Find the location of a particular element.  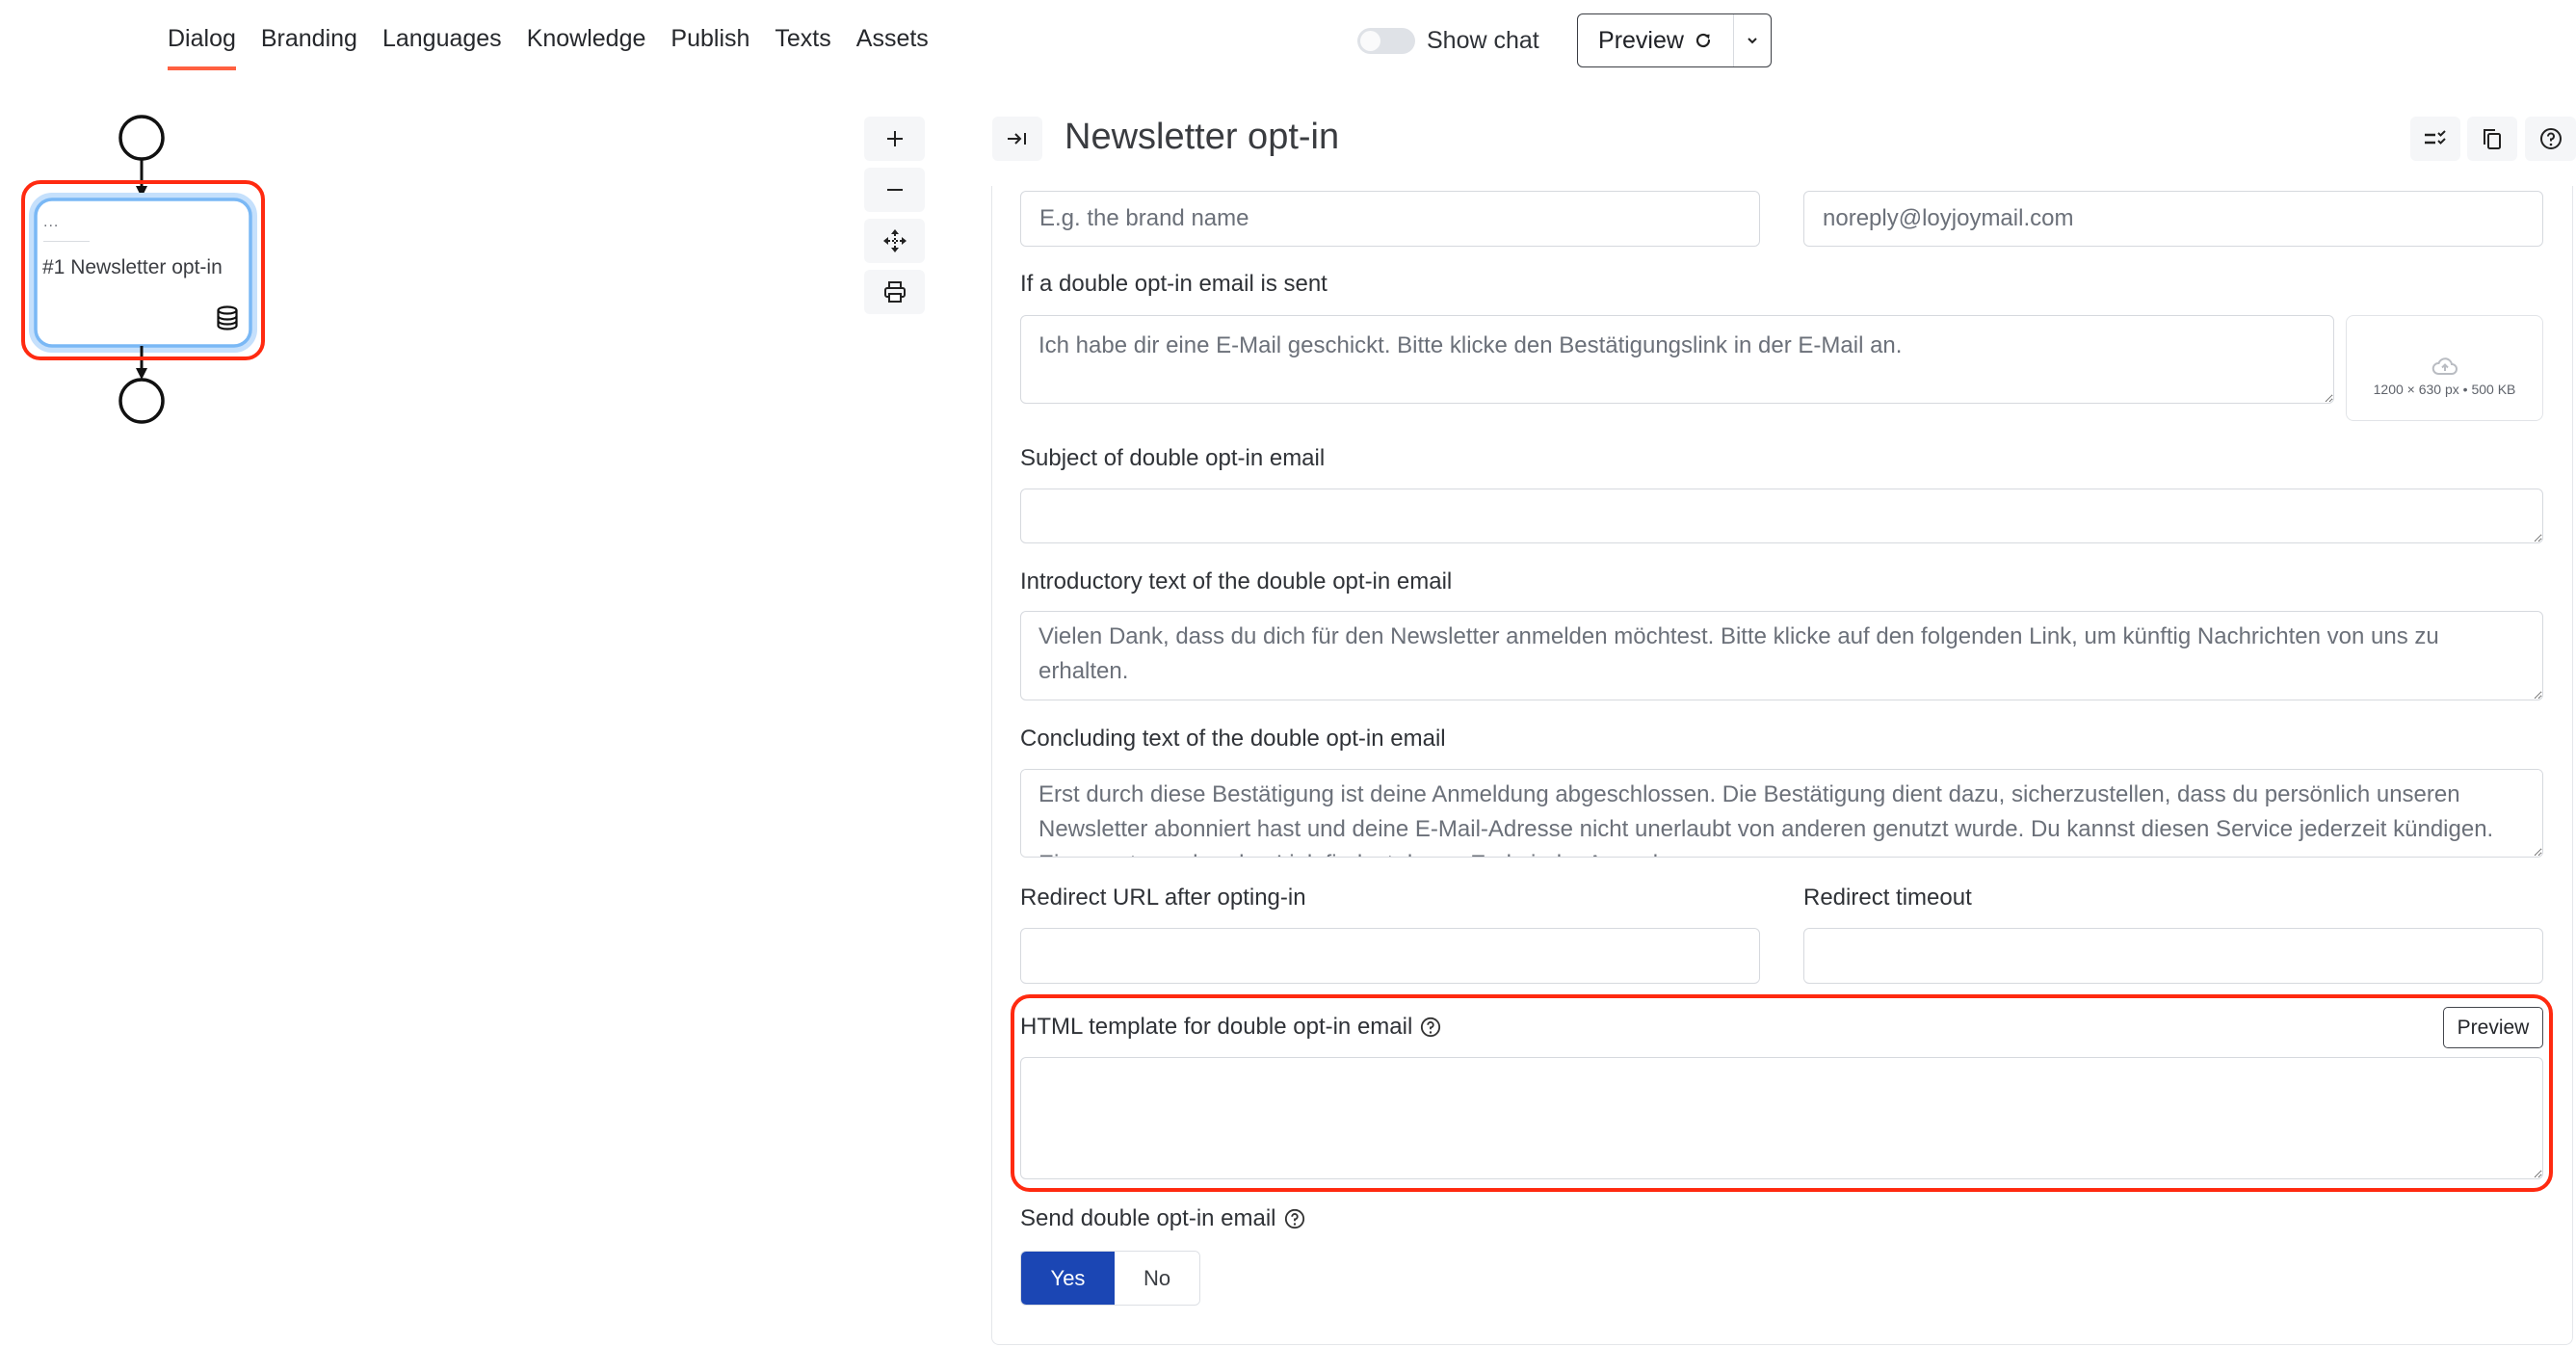

help-button is located at coordinates (2550, 139).